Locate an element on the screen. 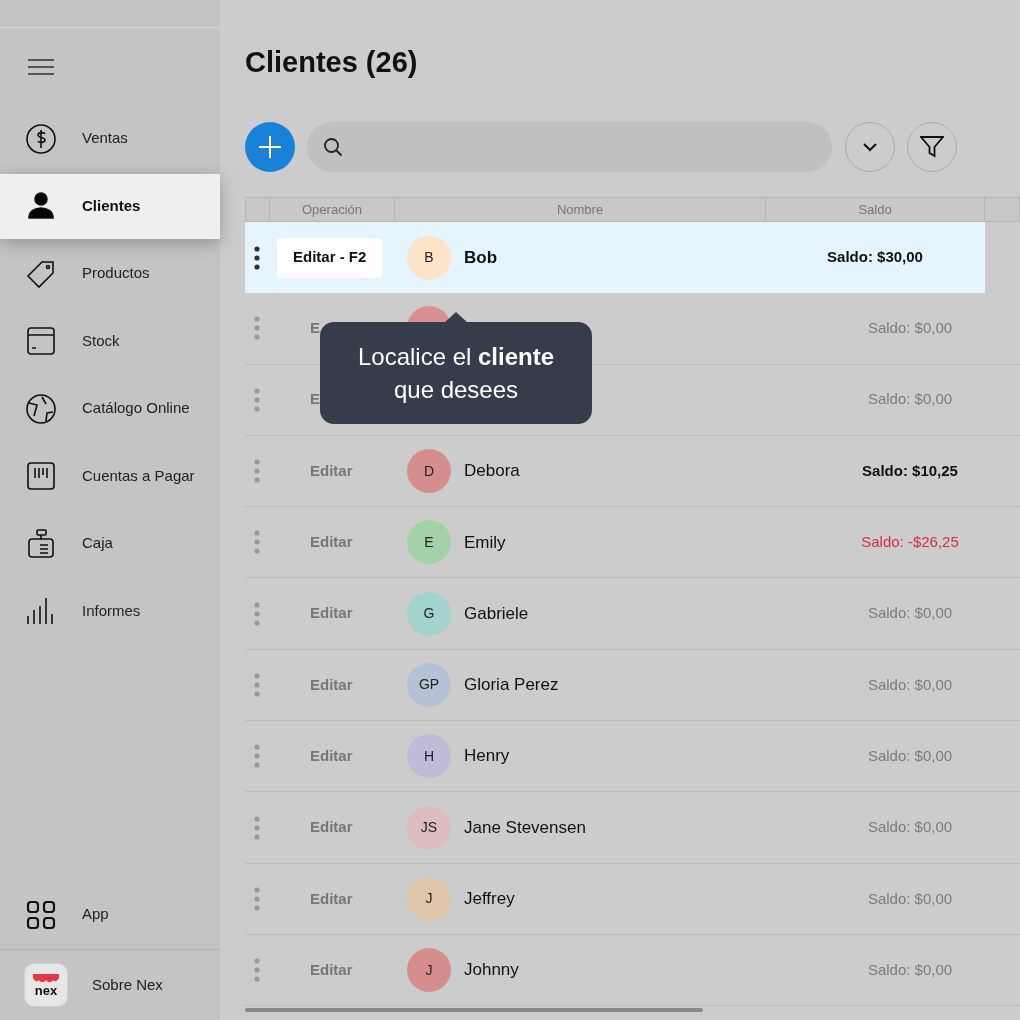 Image resolution: width=1020 pixels, height=1020 pixels. page-title: Clientes (26) is located at coordinates (331, 62).